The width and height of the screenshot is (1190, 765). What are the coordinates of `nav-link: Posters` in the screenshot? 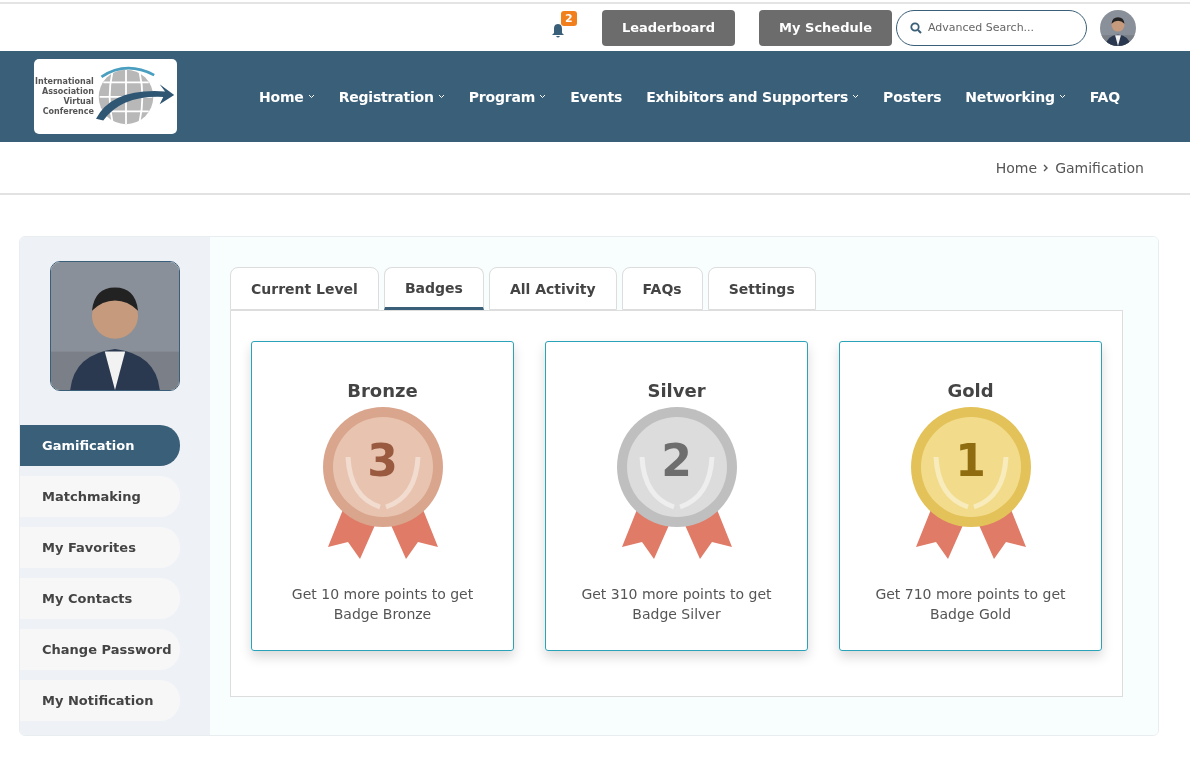 It's located at (912, 96).